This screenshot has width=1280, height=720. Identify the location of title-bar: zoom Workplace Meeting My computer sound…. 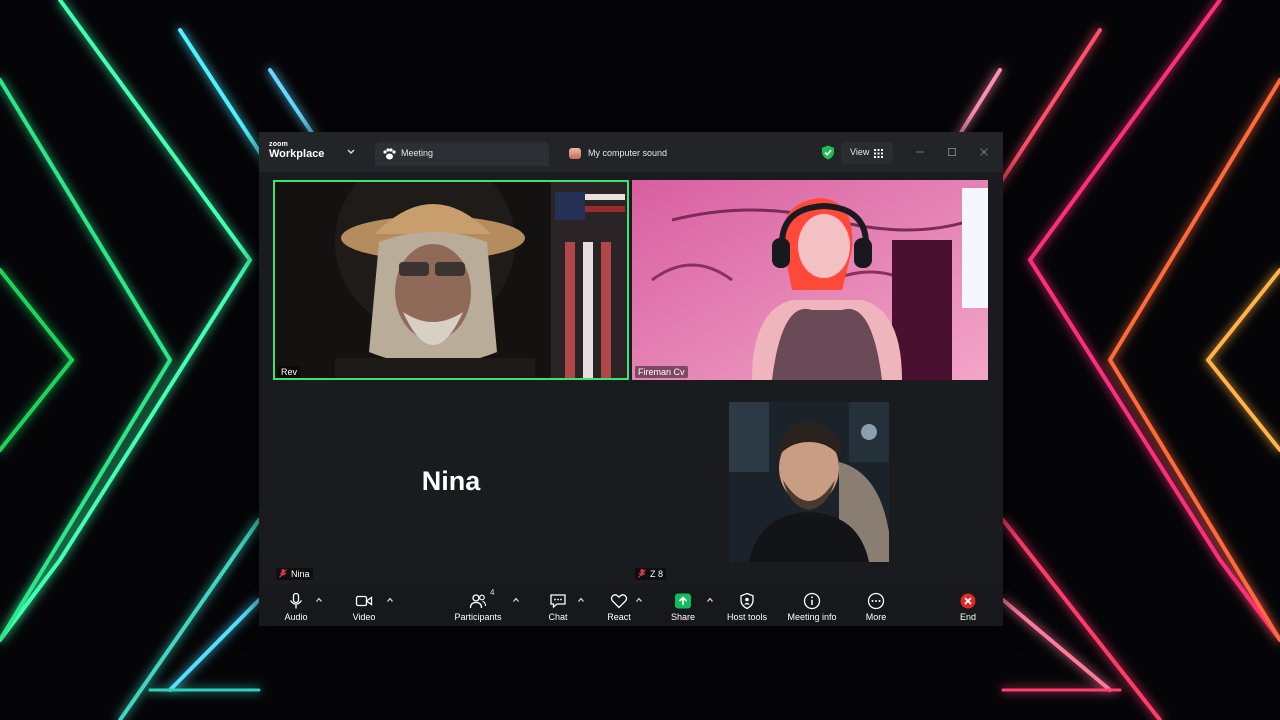
(631, 152).